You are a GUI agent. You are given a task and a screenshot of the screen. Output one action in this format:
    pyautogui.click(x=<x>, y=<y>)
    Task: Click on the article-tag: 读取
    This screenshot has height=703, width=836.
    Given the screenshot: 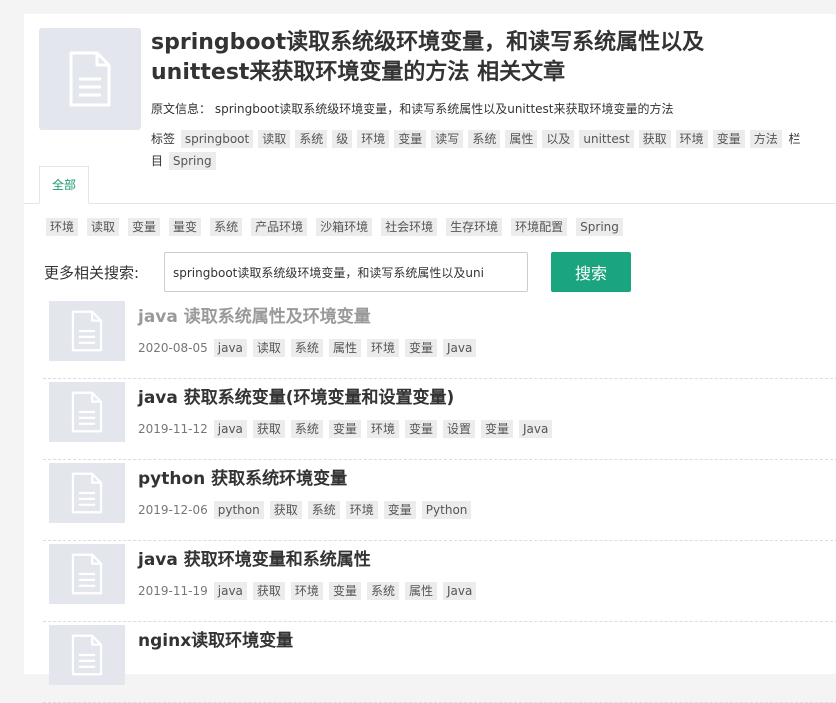 What is the action you would take?
    pyautogui.click(x=274, y=139)
    